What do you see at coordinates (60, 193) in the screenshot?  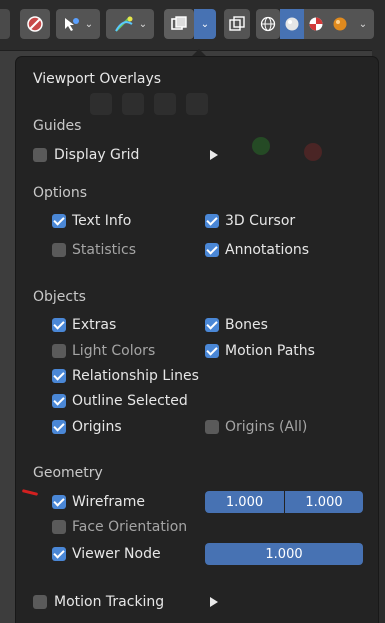 I see `section-options: Options` at bounding box center [60, 193].